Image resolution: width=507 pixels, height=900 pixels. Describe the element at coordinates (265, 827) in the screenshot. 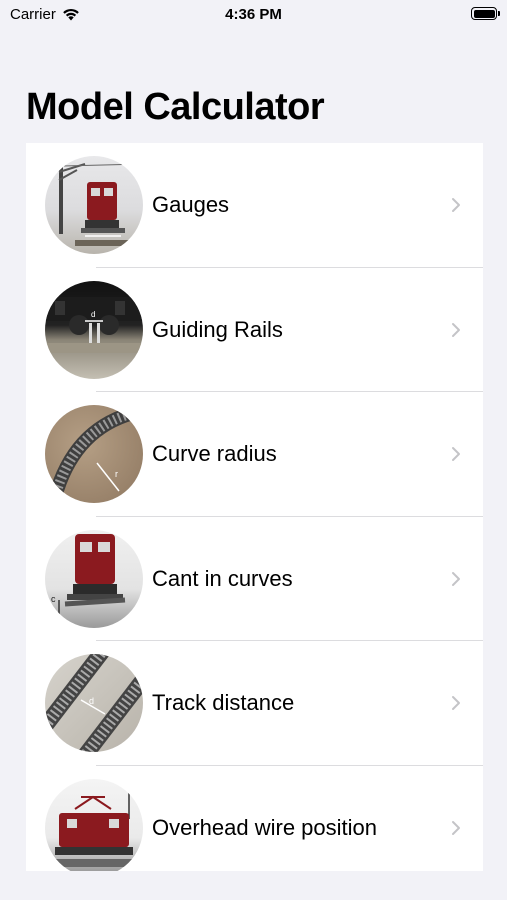

I see `item-label-overhead-wire-position: Overhead wire position` at that location.